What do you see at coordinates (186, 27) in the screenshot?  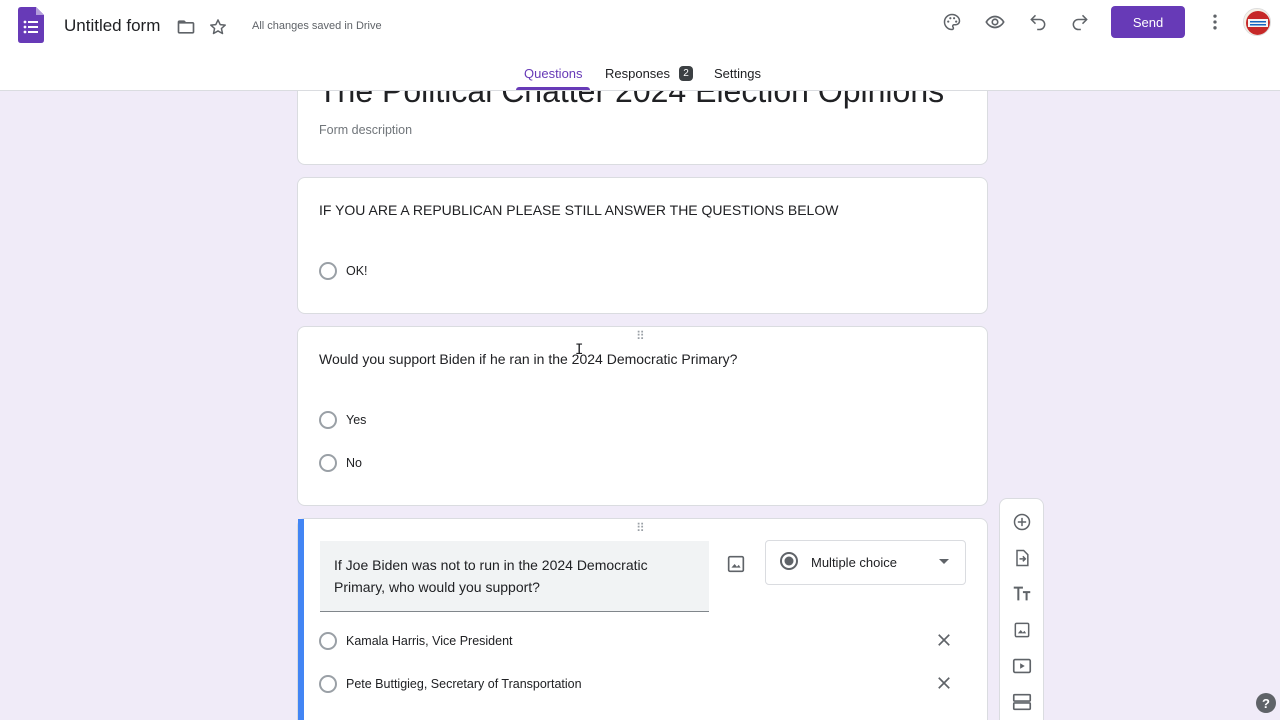 I see `folder-icon` at bounding box center [186, 27].